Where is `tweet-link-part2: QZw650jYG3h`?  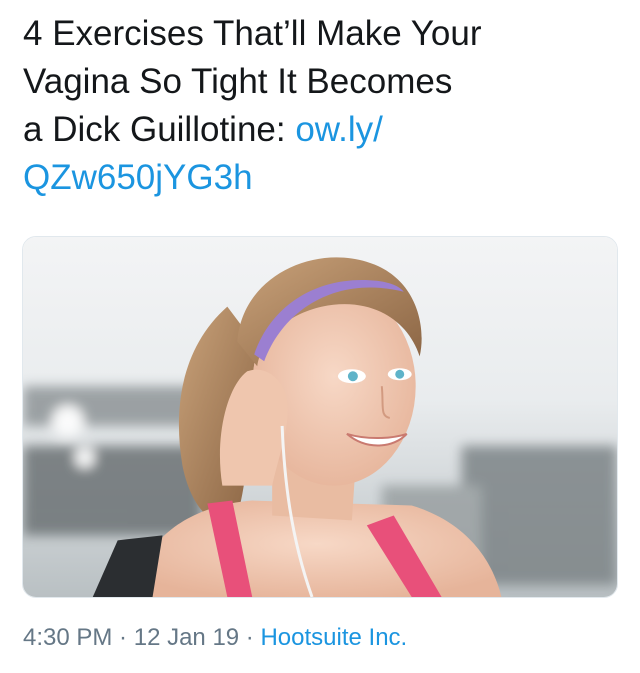 tweet-link-part2: QZw650jYG3h is located at coordinates (138, 177).